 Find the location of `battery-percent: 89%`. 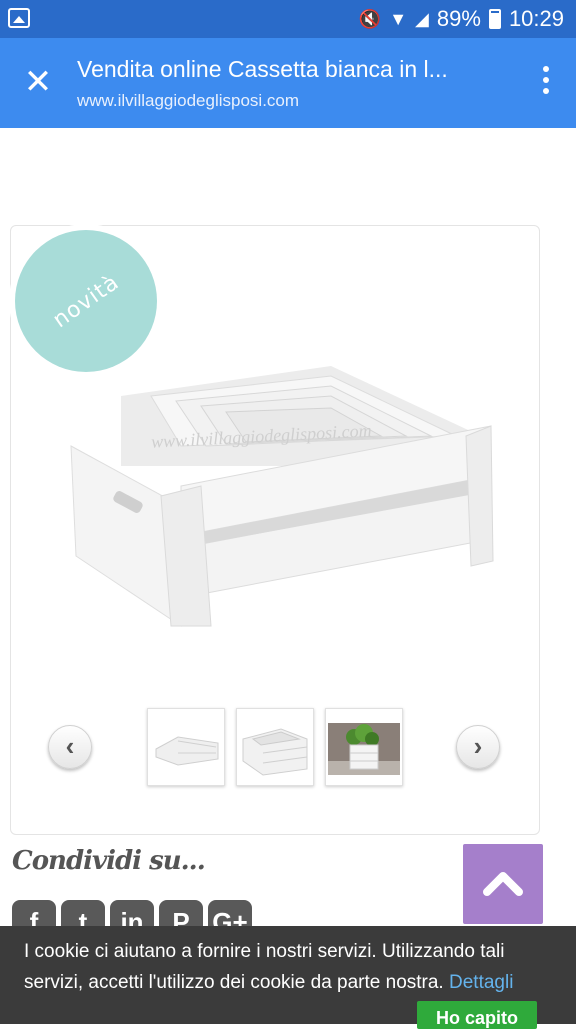

battery-percent: 89% is located at coordinates (458, 18).